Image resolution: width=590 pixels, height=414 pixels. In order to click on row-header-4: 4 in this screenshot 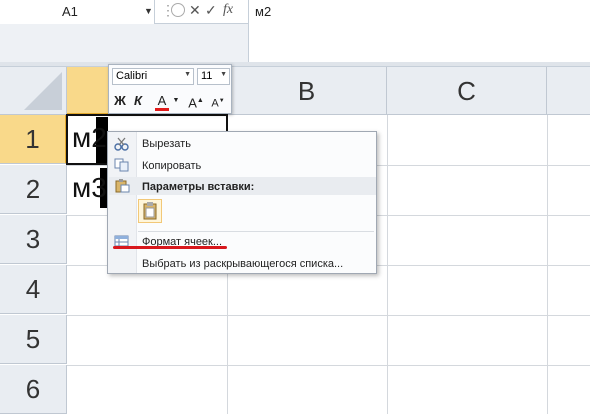, I will do `click(33, 289)`.